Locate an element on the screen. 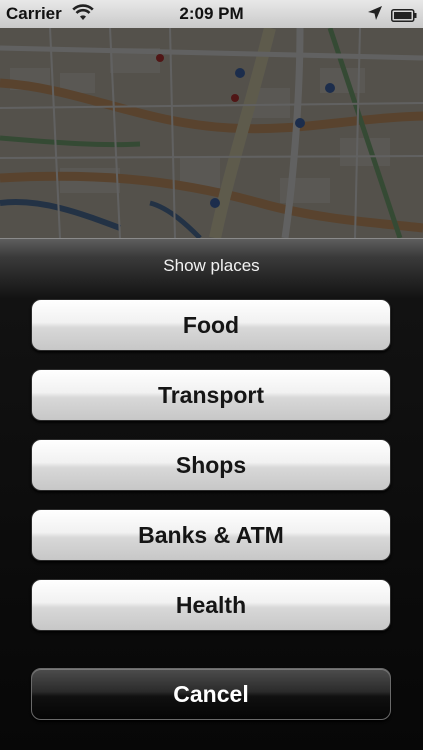  status-bar: Carrier 2:09 PM is located at coordinates (211, 14).